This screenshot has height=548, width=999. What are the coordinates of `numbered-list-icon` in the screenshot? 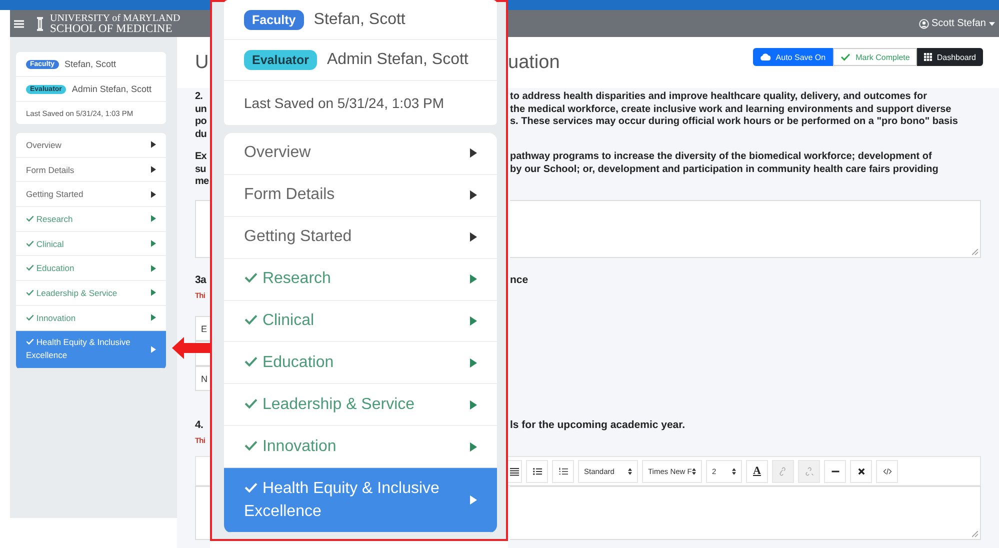 It's located at (563, 471).